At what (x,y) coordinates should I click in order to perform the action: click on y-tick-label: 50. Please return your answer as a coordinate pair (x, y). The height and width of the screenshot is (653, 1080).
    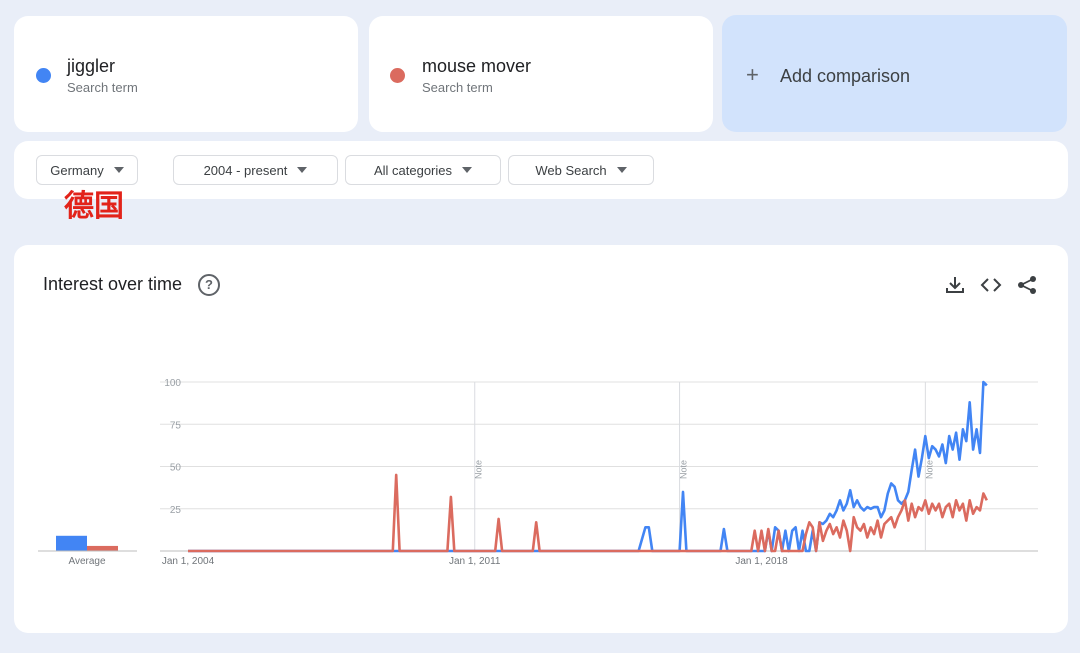
    Looking at the image, I should click on (176, 468).